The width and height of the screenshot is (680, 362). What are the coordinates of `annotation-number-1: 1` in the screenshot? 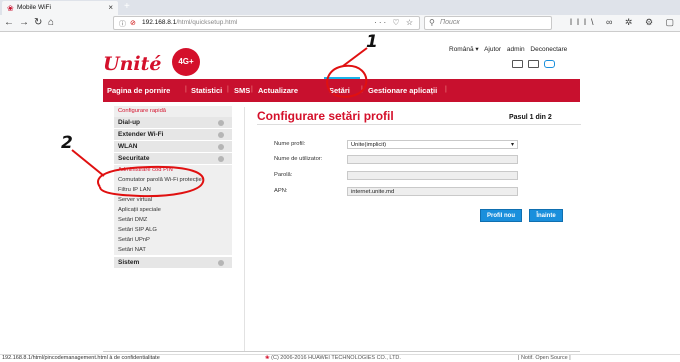 It's located at (372, 42).